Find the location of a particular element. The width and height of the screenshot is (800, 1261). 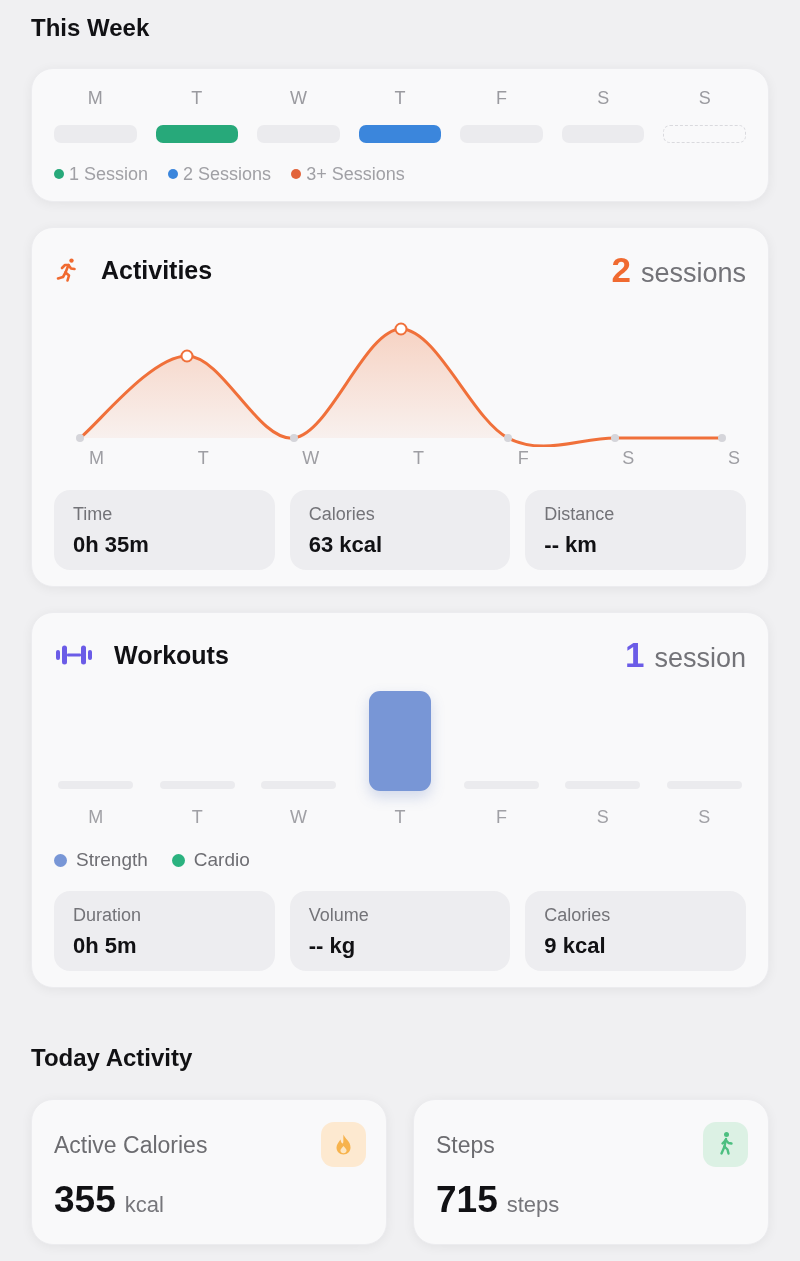

flame-icon is located at coordinates (343, 1144).